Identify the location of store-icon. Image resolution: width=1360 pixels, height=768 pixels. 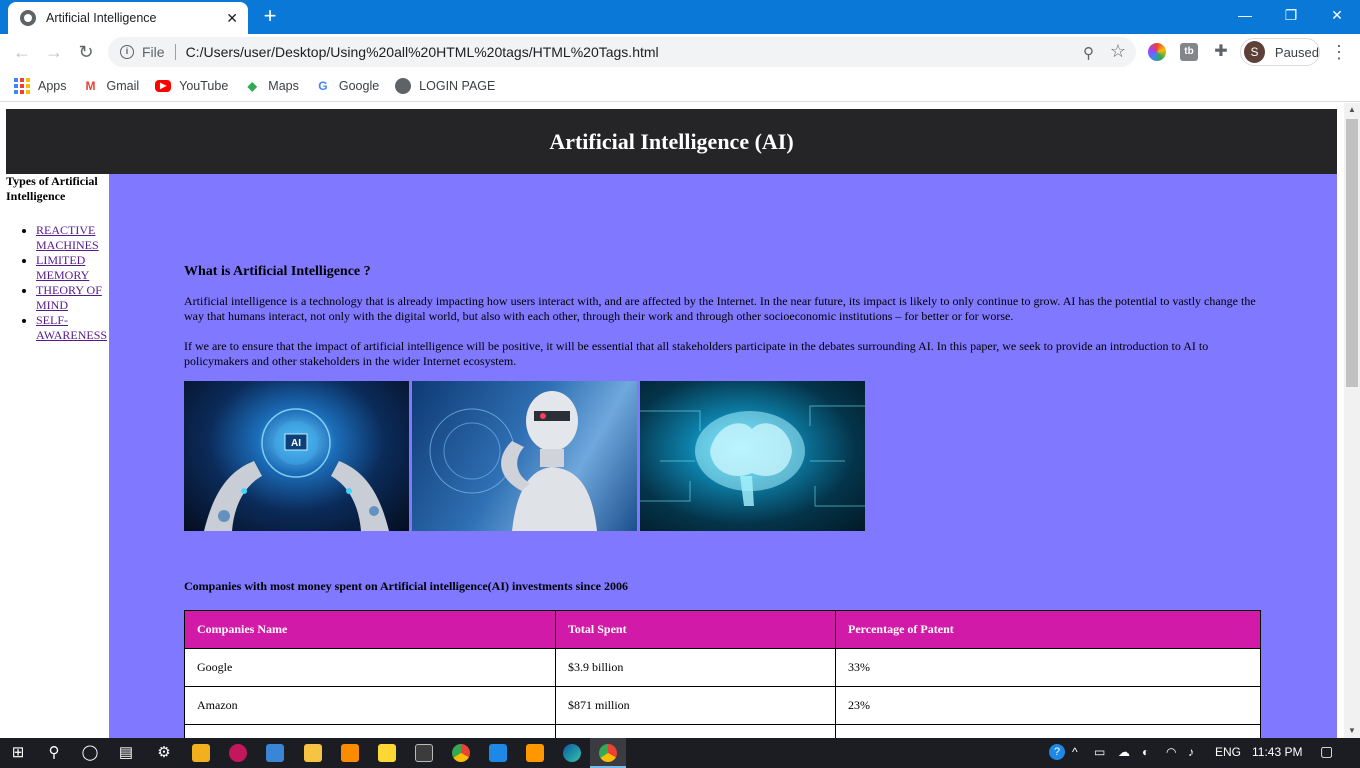
(201, 753).